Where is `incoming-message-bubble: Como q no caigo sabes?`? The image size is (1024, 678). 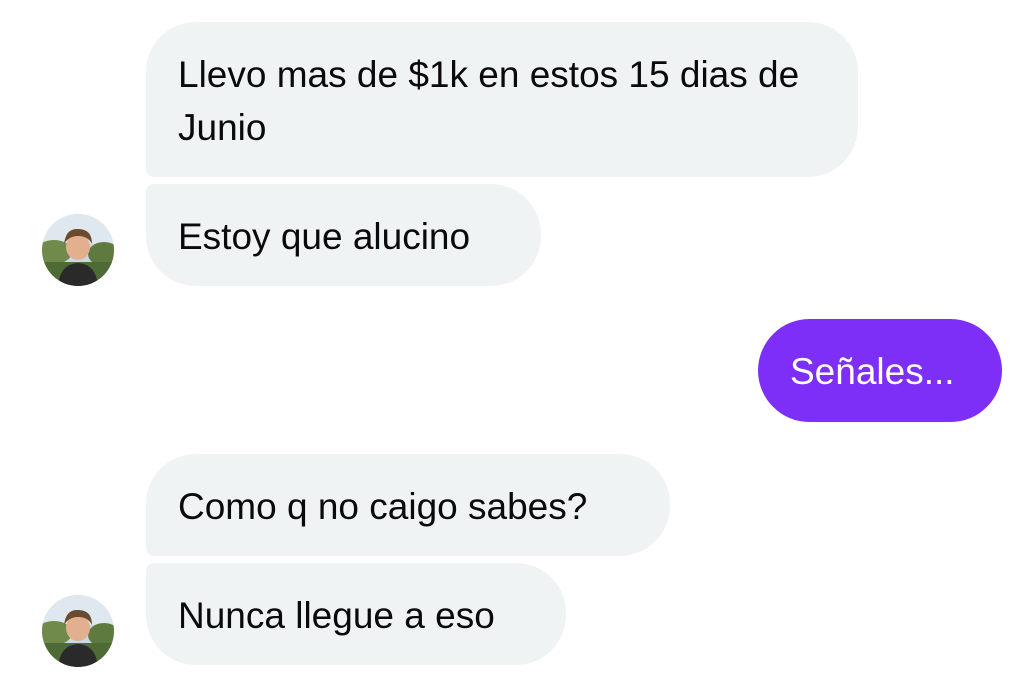 incoming-message-bubble: Como q no caigo sabes? is located at coordinates (408, 505).